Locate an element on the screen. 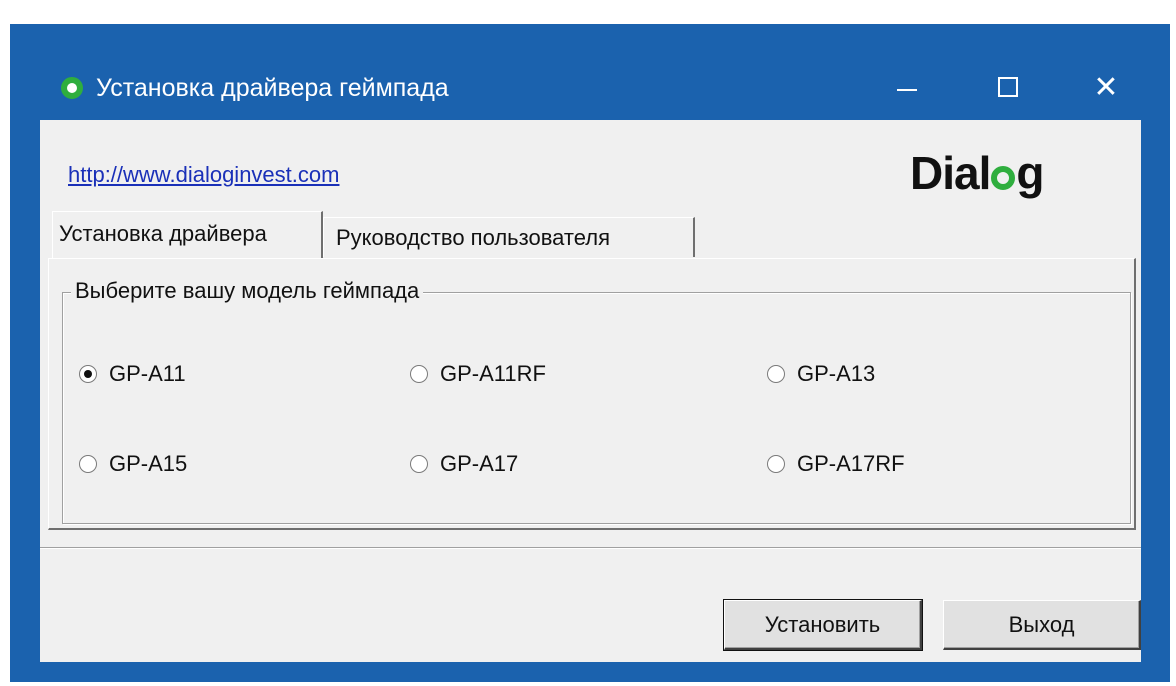 The height and width of the screenshot is (686, 1176). radio-label: GP-A17RF is located at coordinates (851, 463).